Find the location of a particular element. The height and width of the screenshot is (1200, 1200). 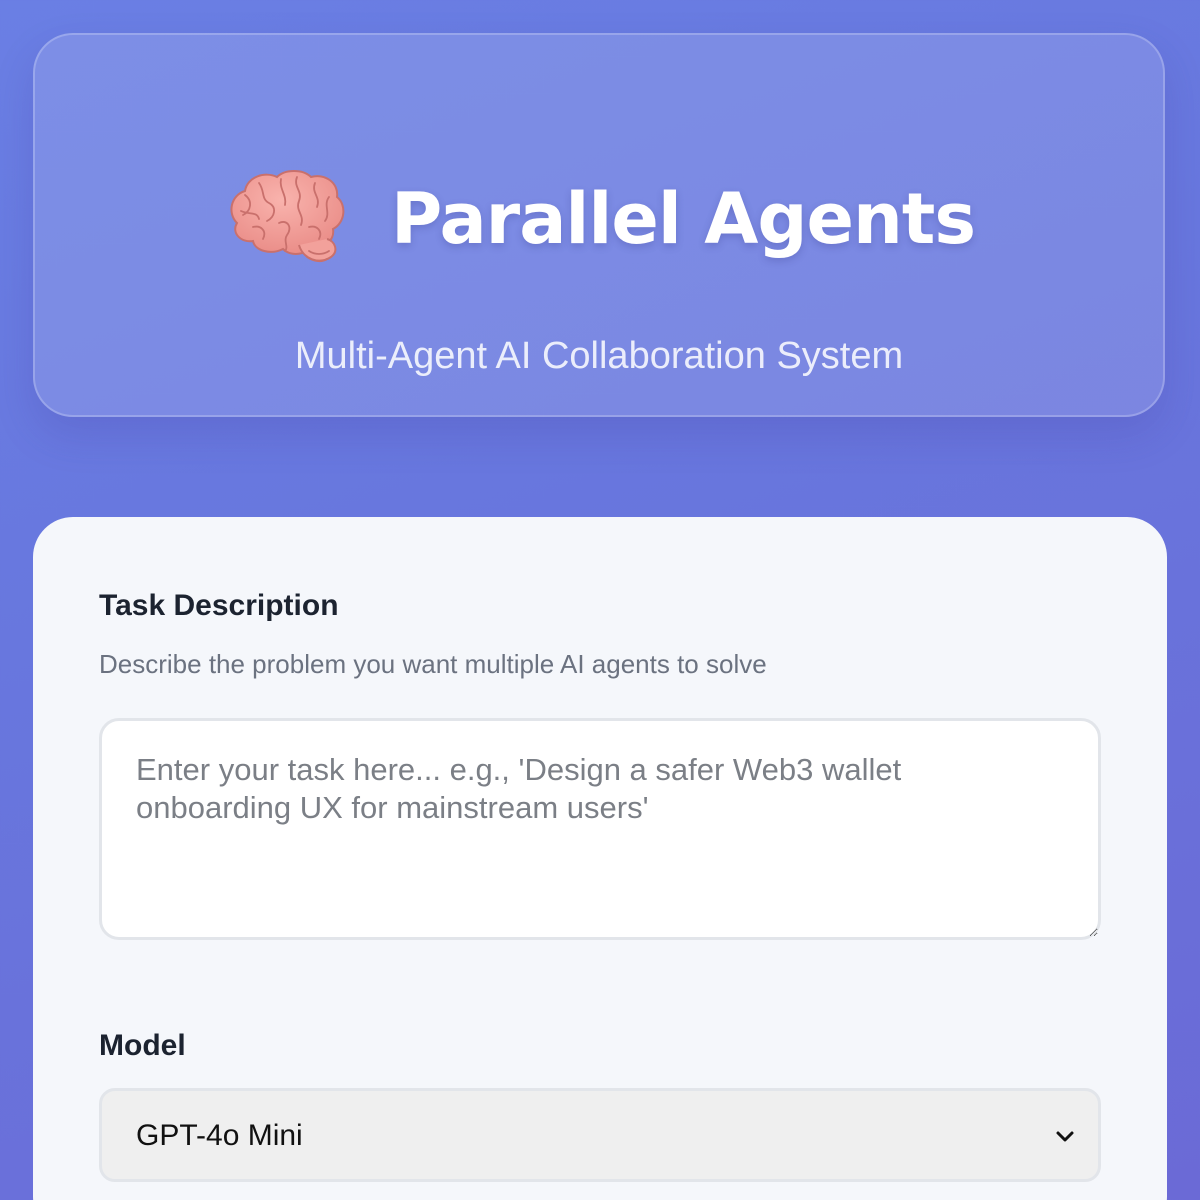

brain-icon is located at coordinates (287, 216).